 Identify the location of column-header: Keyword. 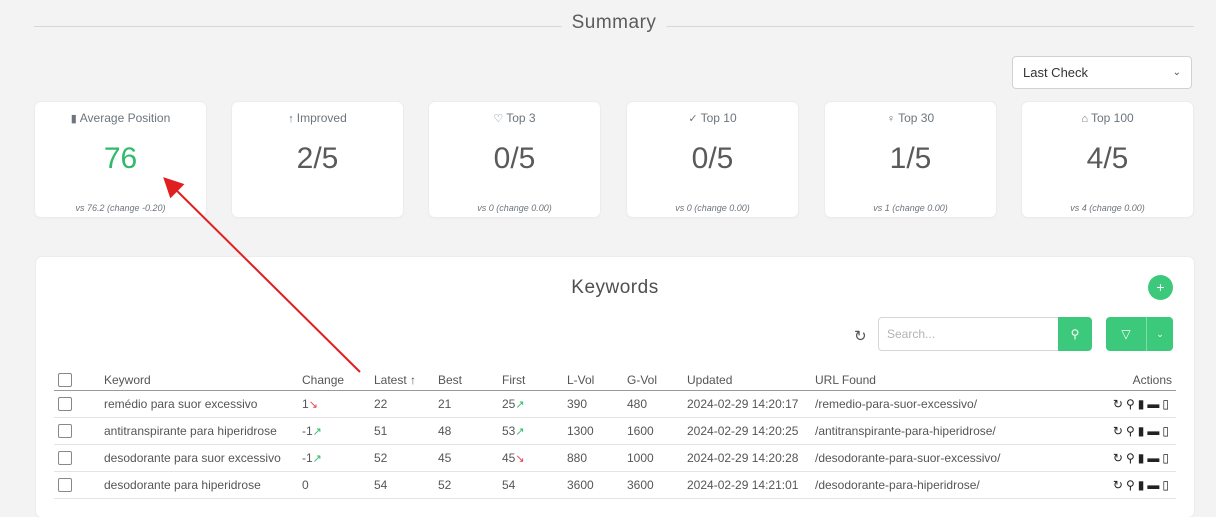
(199, 380).